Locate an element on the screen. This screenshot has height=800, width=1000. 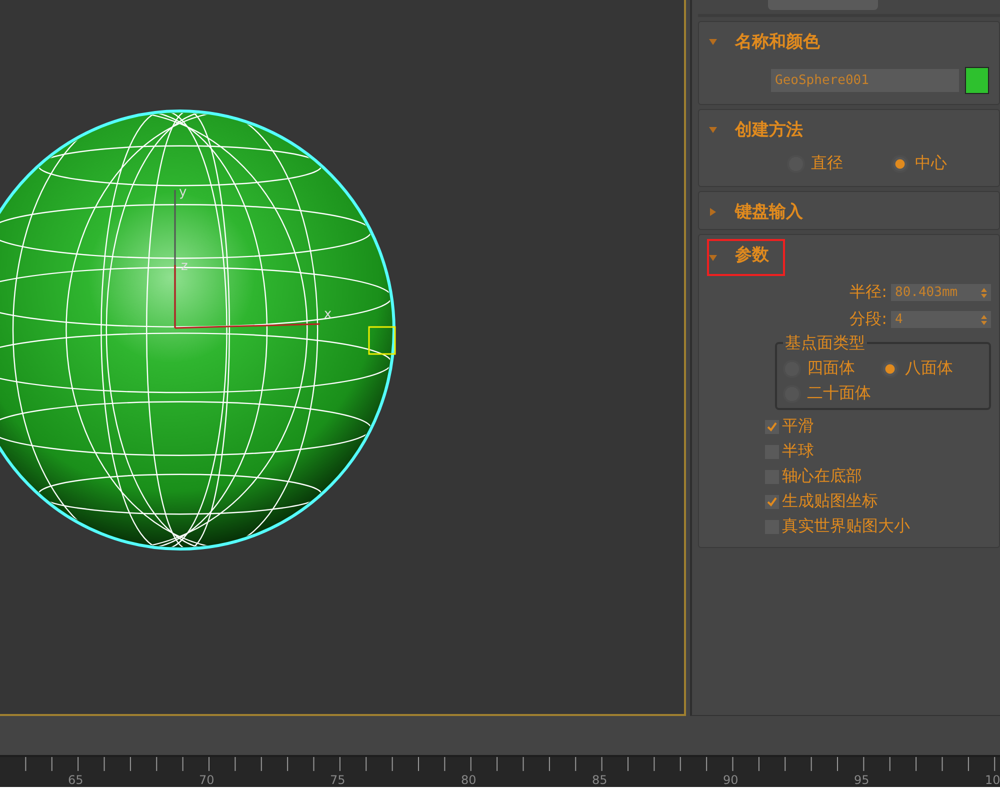
checkbox-option: 平滑 is located at coordinates (878, 426).